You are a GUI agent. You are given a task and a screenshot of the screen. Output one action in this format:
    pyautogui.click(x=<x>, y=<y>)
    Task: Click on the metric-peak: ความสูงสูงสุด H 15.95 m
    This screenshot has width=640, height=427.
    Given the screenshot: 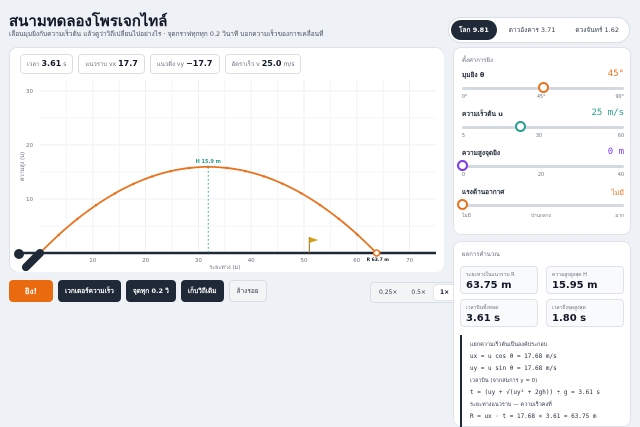 What is the action you would take?
    pyautogui.click(x=585, y=280)
    